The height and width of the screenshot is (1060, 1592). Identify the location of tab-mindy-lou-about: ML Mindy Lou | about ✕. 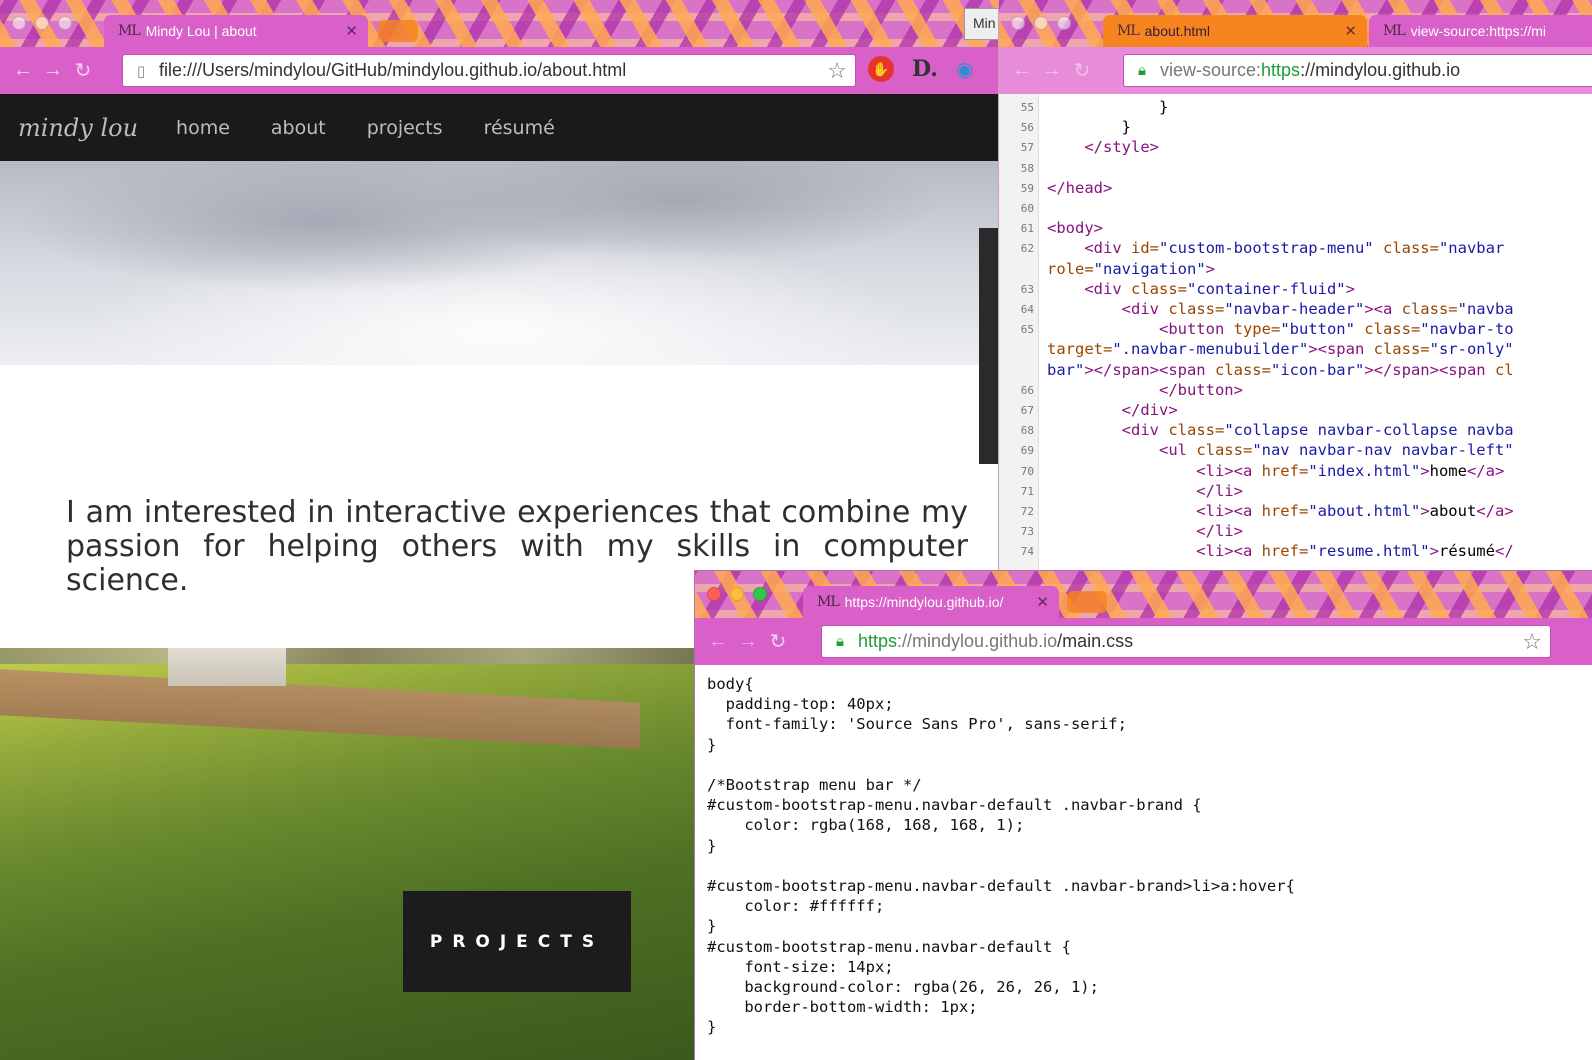
(236, 31).